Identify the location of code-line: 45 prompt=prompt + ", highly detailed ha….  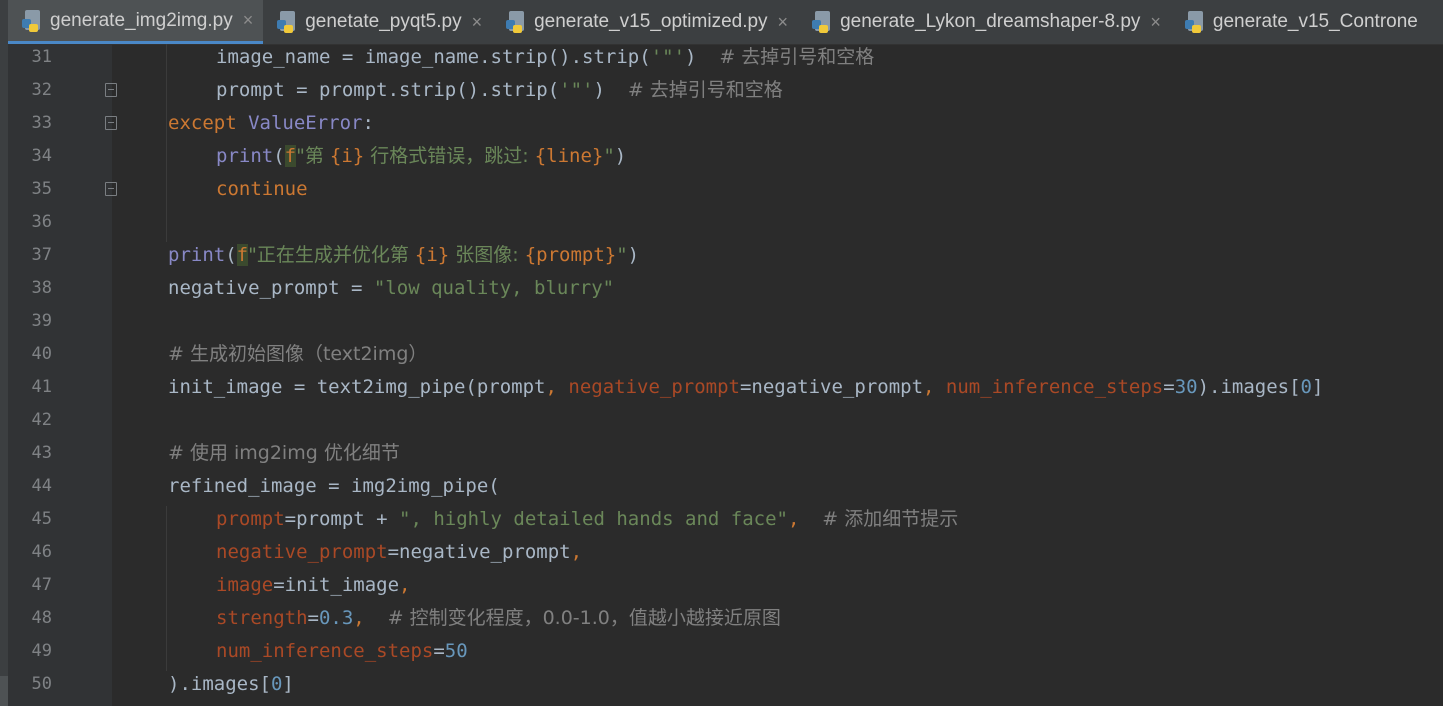
(725, 519).